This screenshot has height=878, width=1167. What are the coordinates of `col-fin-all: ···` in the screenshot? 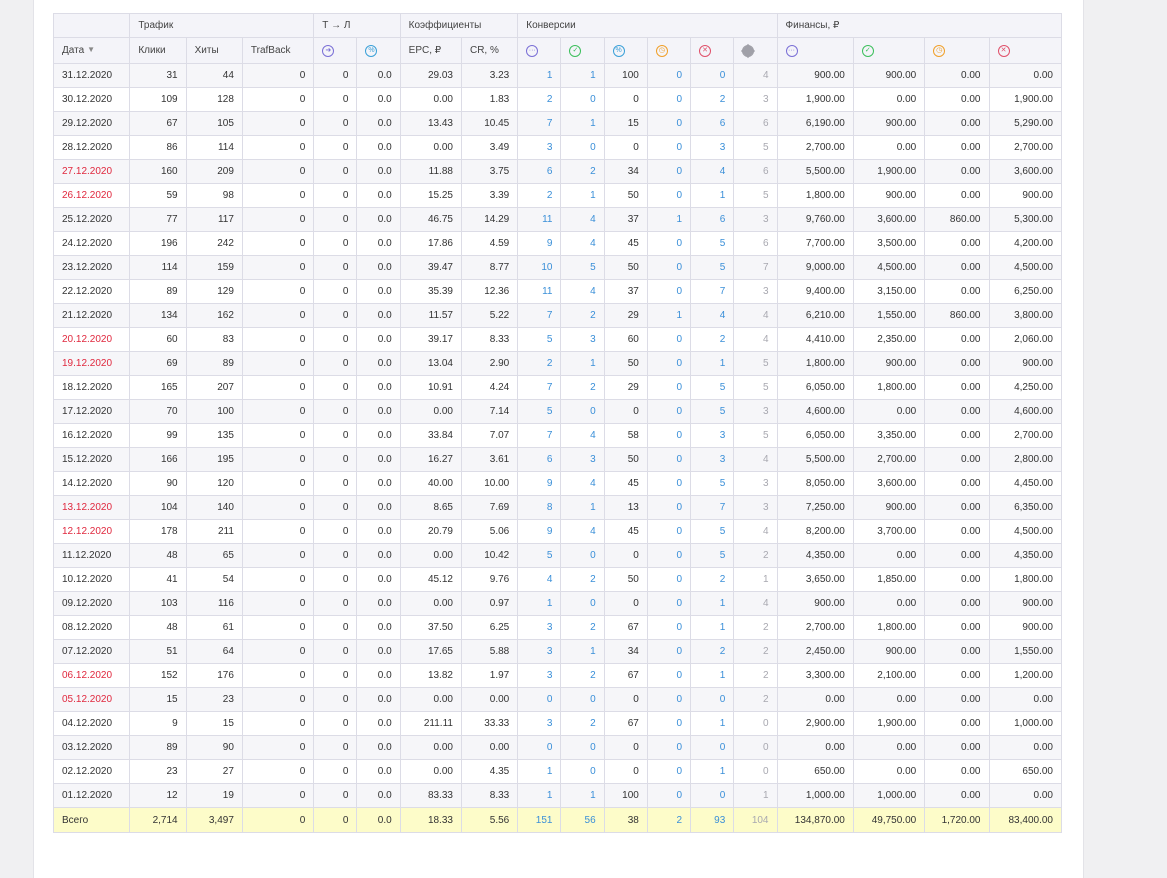 It's located at (815, 50).